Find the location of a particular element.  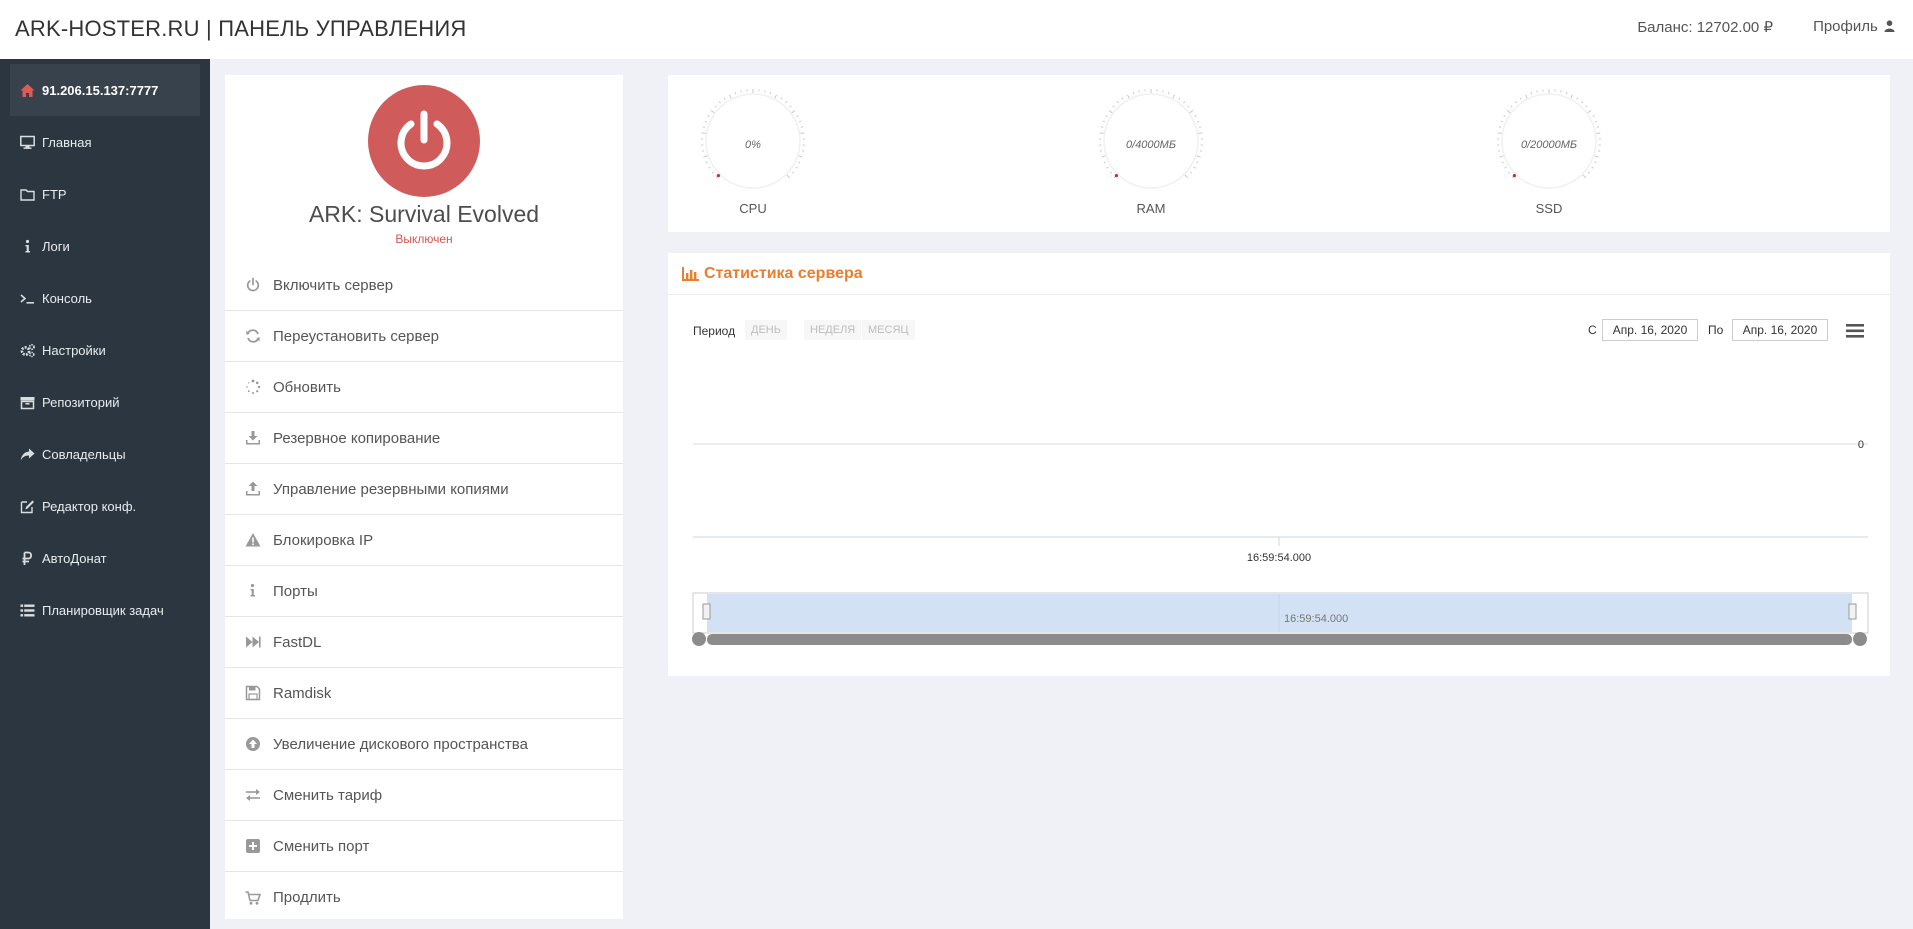

gauge-value: 0/4000МБ is located at coordinates (1151, 145).